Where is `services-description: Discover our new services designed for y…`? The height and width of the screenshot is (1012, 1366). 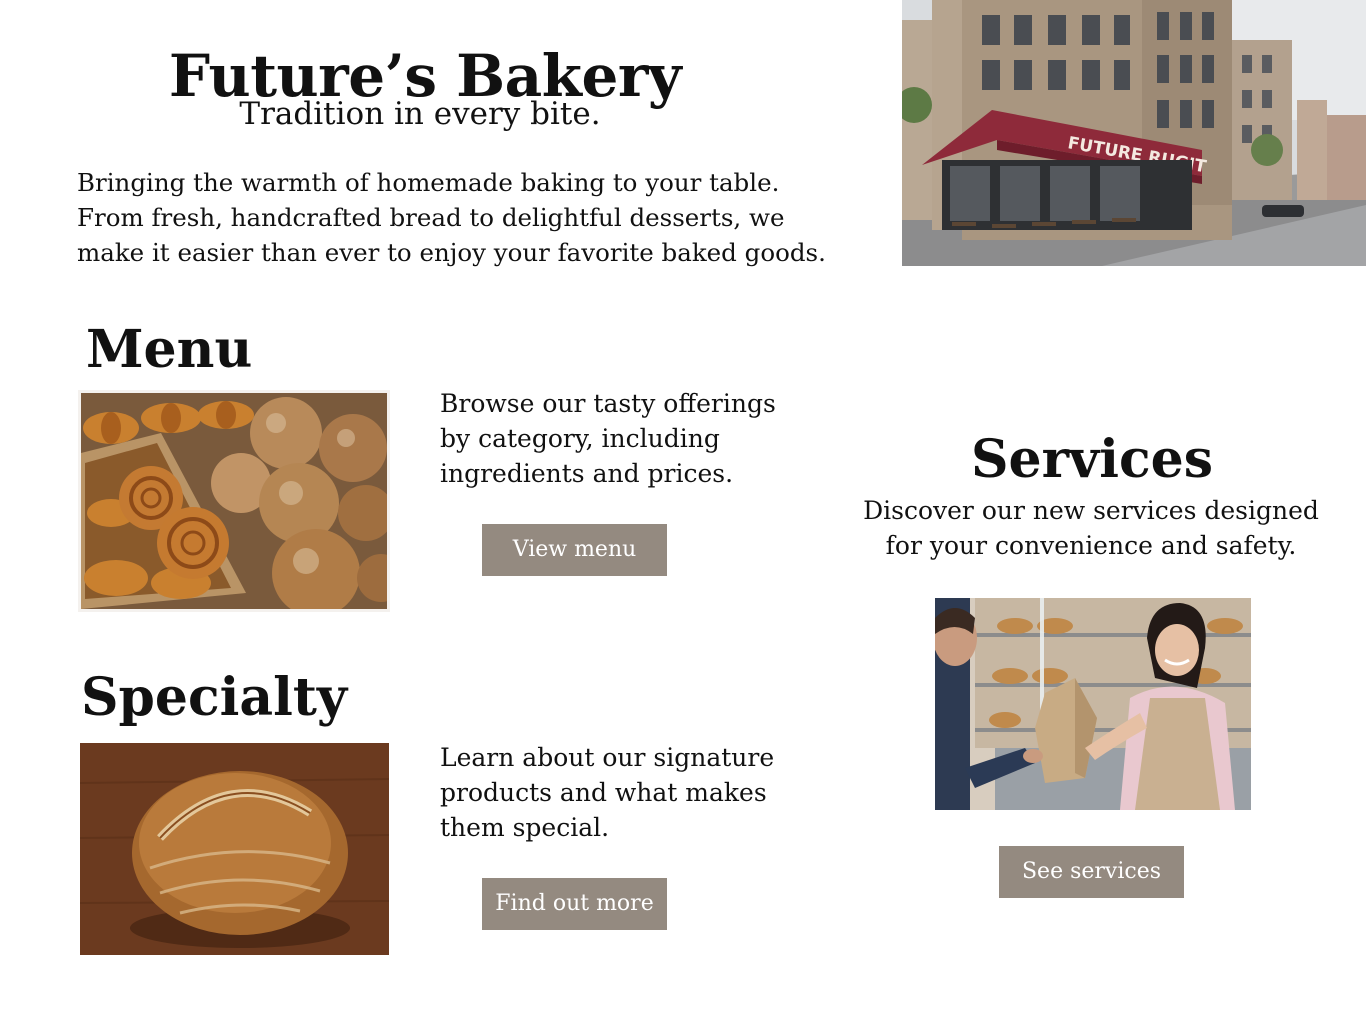
services-description: Discover our new services designed for y… is located at coordinates (1091, 528).